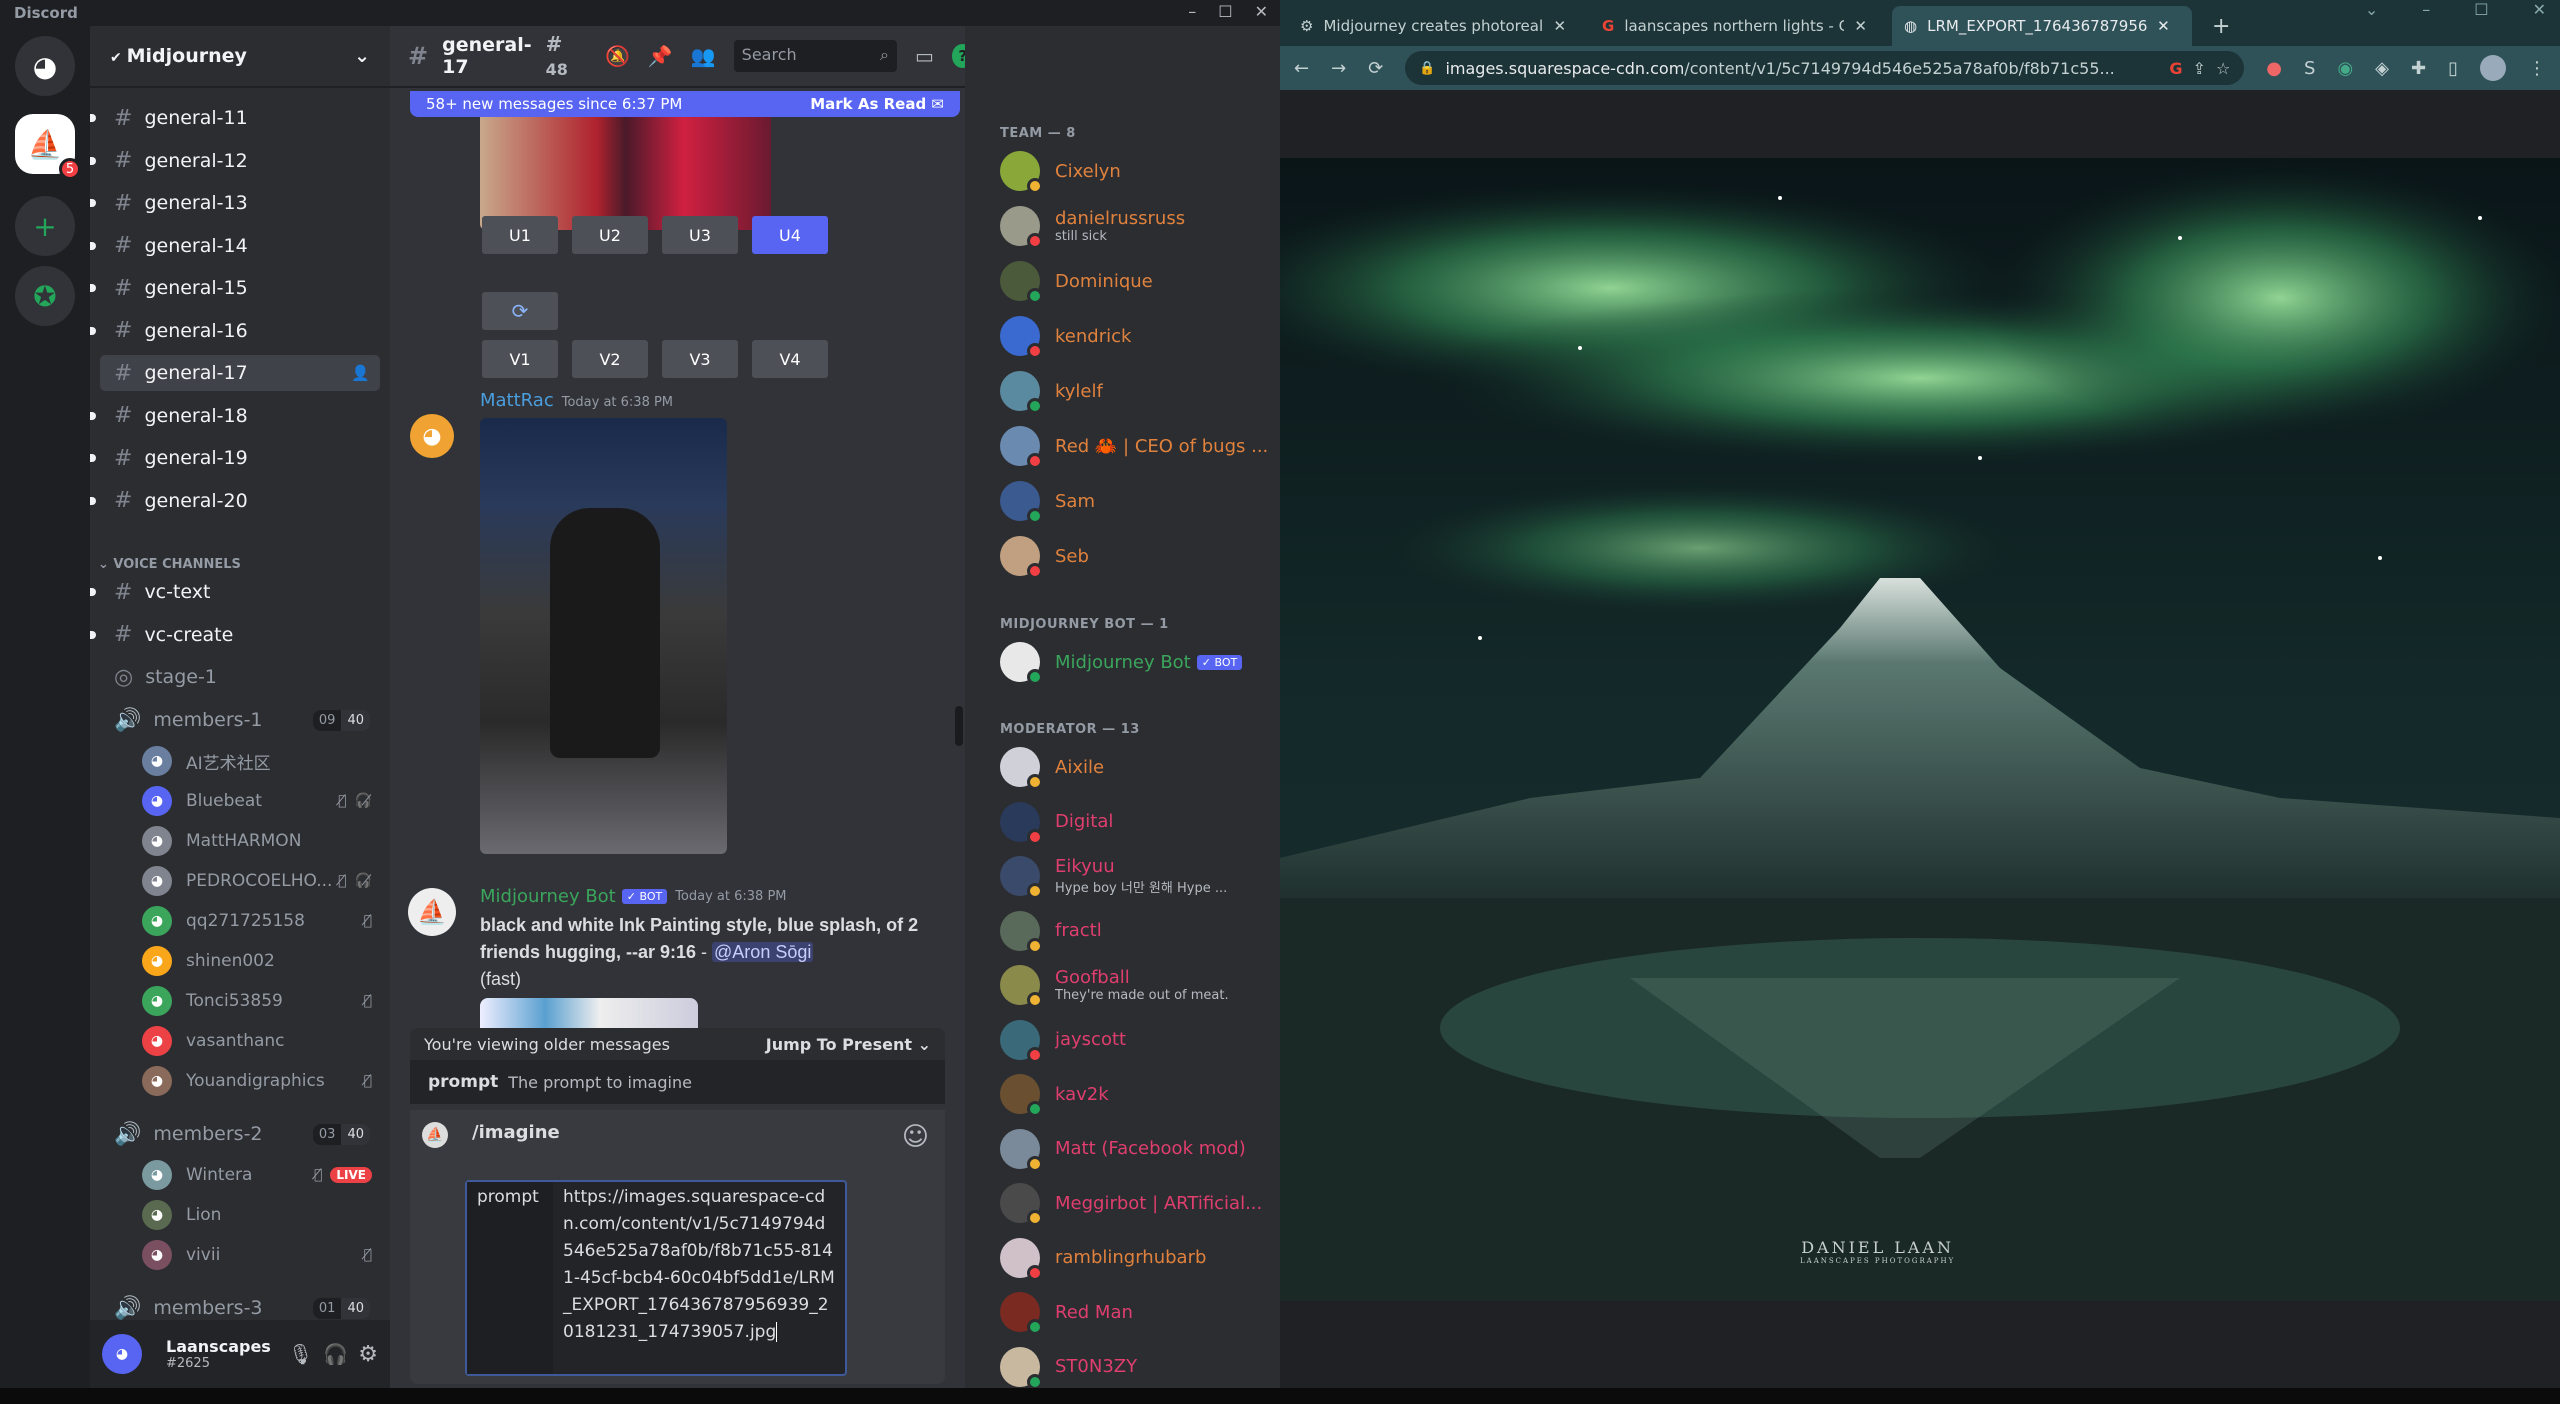  I want to click on channel-general-14: # general-14, so click(235, 246).